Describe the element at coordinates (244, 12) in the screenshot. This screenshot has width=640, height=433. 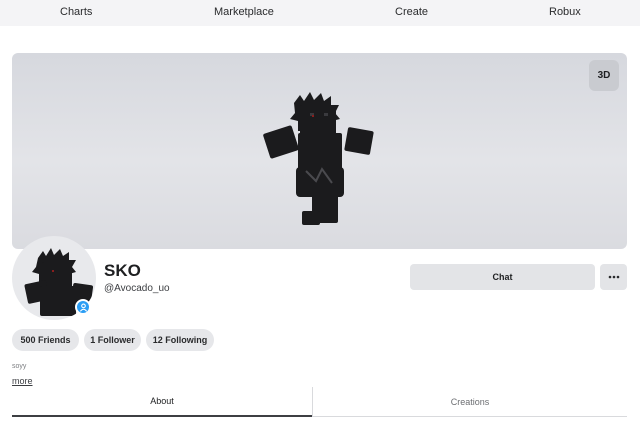
I see `nav-item-marketplace: Marketplace` at that location.